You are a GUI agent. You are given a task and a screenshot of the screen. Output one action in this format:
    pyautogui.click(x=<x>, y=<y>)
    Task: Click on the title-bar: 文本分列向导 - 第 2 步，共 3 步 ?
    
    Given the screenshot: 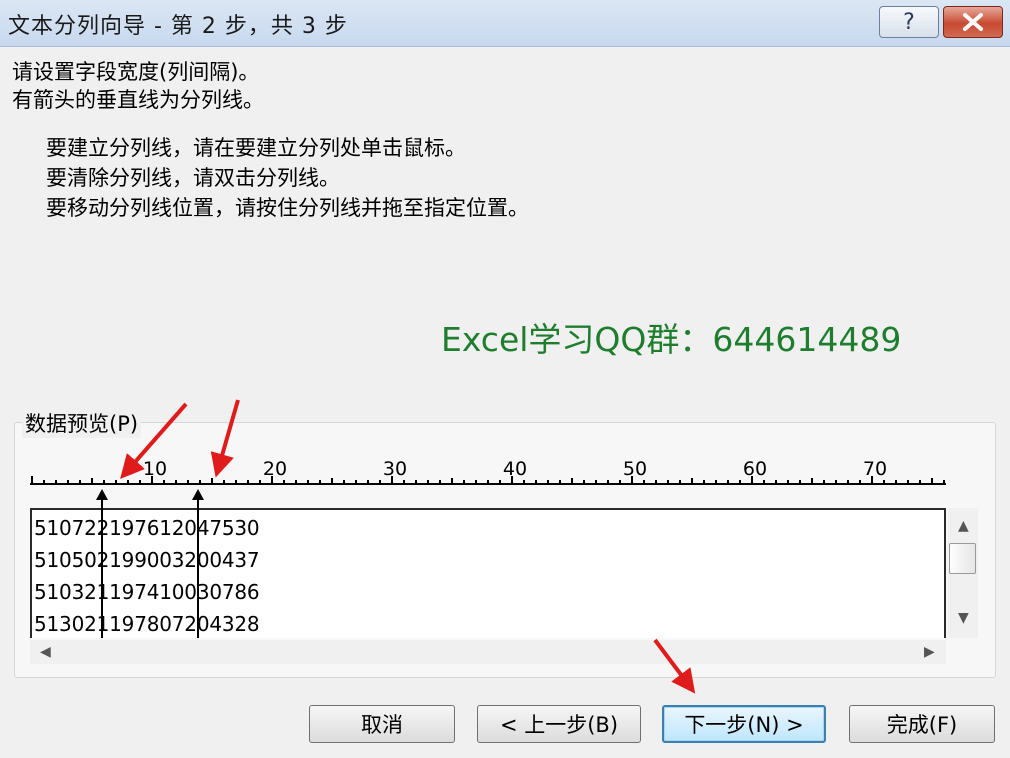 What is the action you would take?
    pyautogui.click(x=505, y=23)
    